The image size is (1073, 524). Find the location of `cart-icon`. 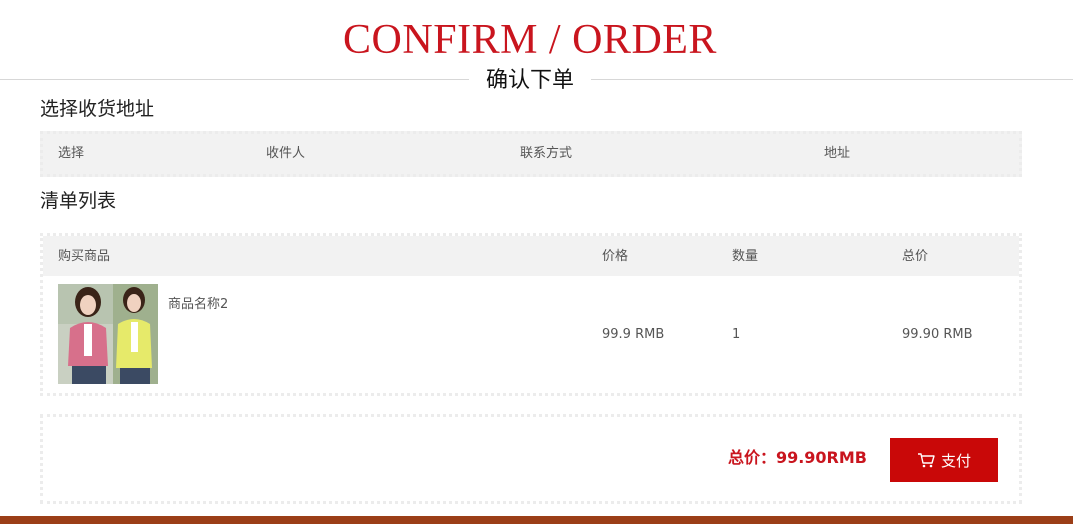

cart-icon is located at coordinates (926, 460).